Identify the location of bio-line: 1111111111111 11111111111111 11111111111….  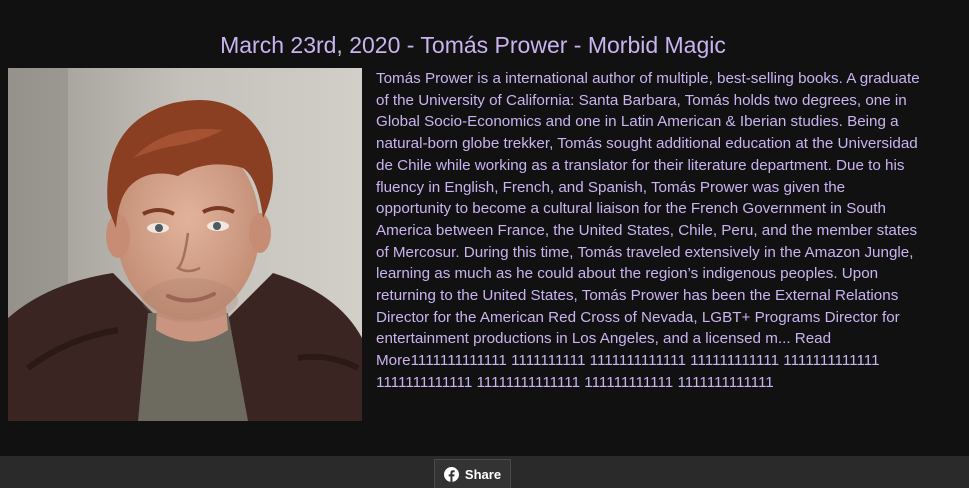
(575, 382).